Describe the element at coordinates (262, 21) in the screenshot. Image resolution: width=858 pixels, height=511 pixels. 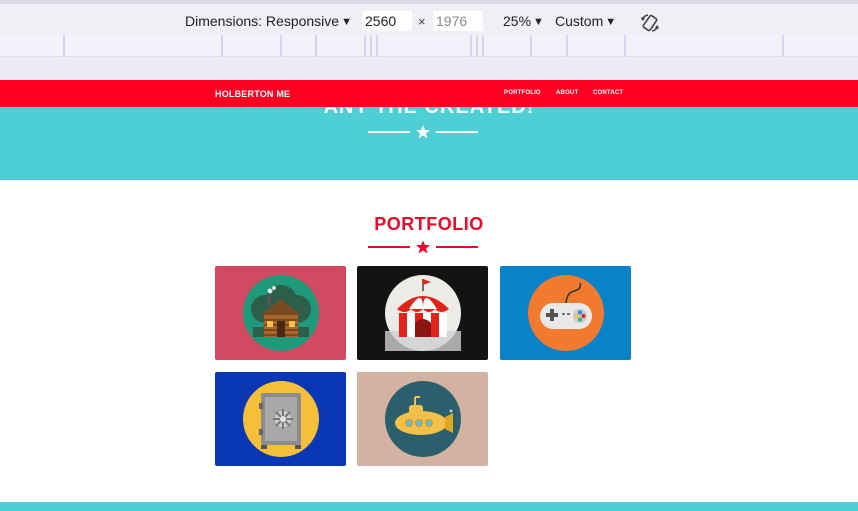
I see `dimensions-label: Dimensions: Responsive` at that location.